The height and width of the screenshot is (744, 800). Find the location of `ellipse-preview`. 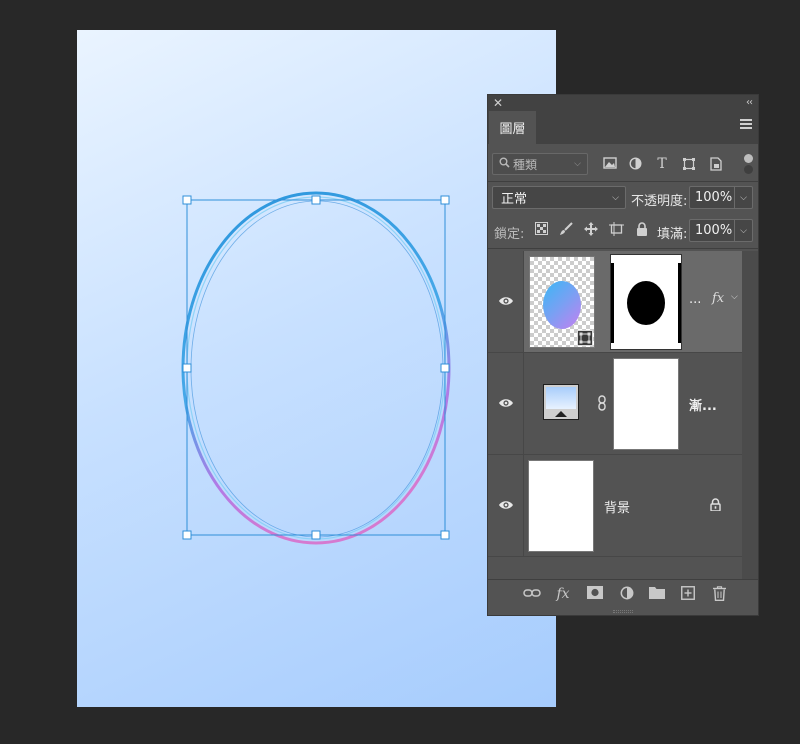

ellipse-preview is located at coordinates (562, 305).